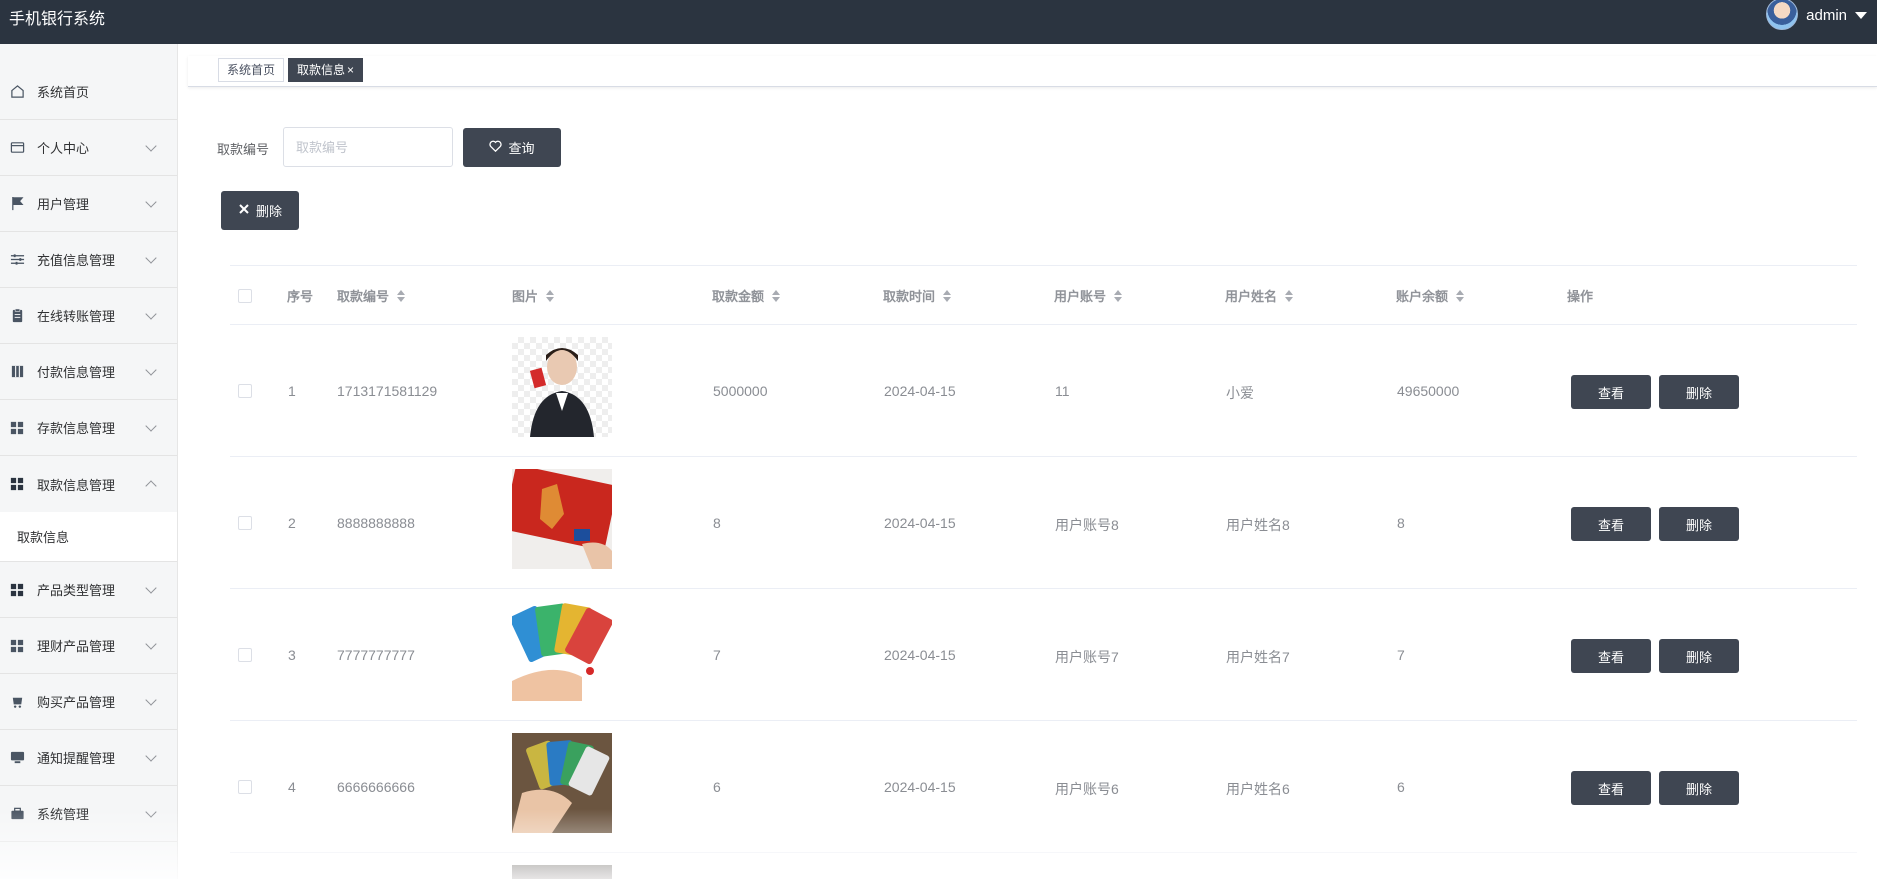  Describe the element at coordinates (1580, 296) in the screenshot. I see `col-ops: 操作` at that location.